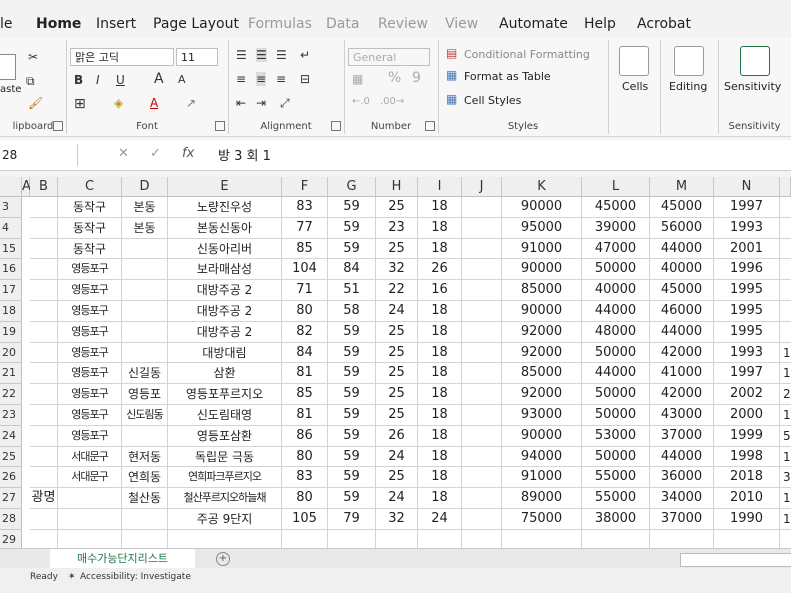 Image resolution: width=791 pixels, height=593 pixels. What do you see at coordinates (90, 249) in the screenshot?
I see `cell-c15: 동작구` at bounding box center [90, 249].